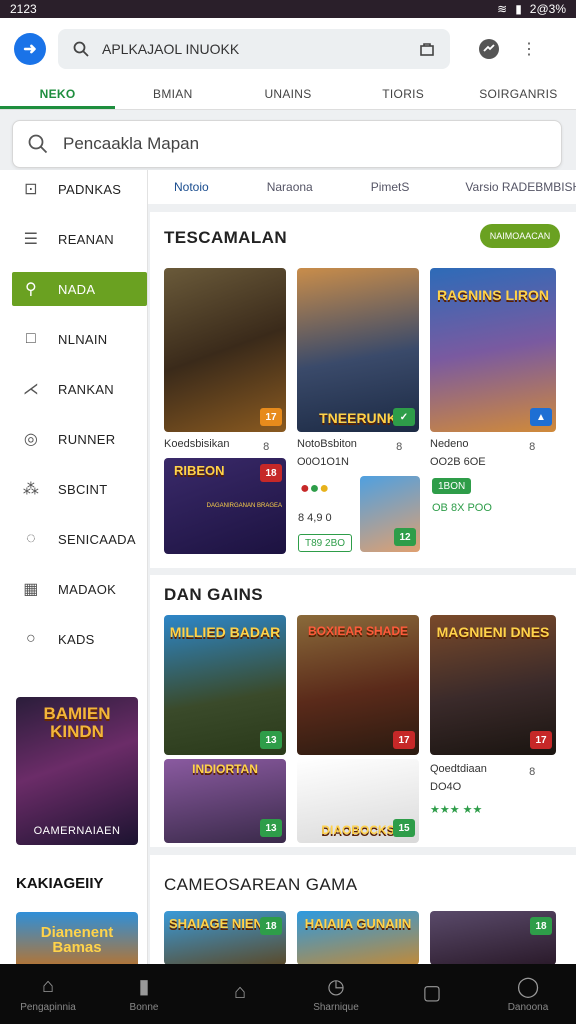 This screenshot has width=576, height=1024. Describe the element at coordinates (323, 462) in the screenshot. I see `card-price: O0O1O1N` at that location.